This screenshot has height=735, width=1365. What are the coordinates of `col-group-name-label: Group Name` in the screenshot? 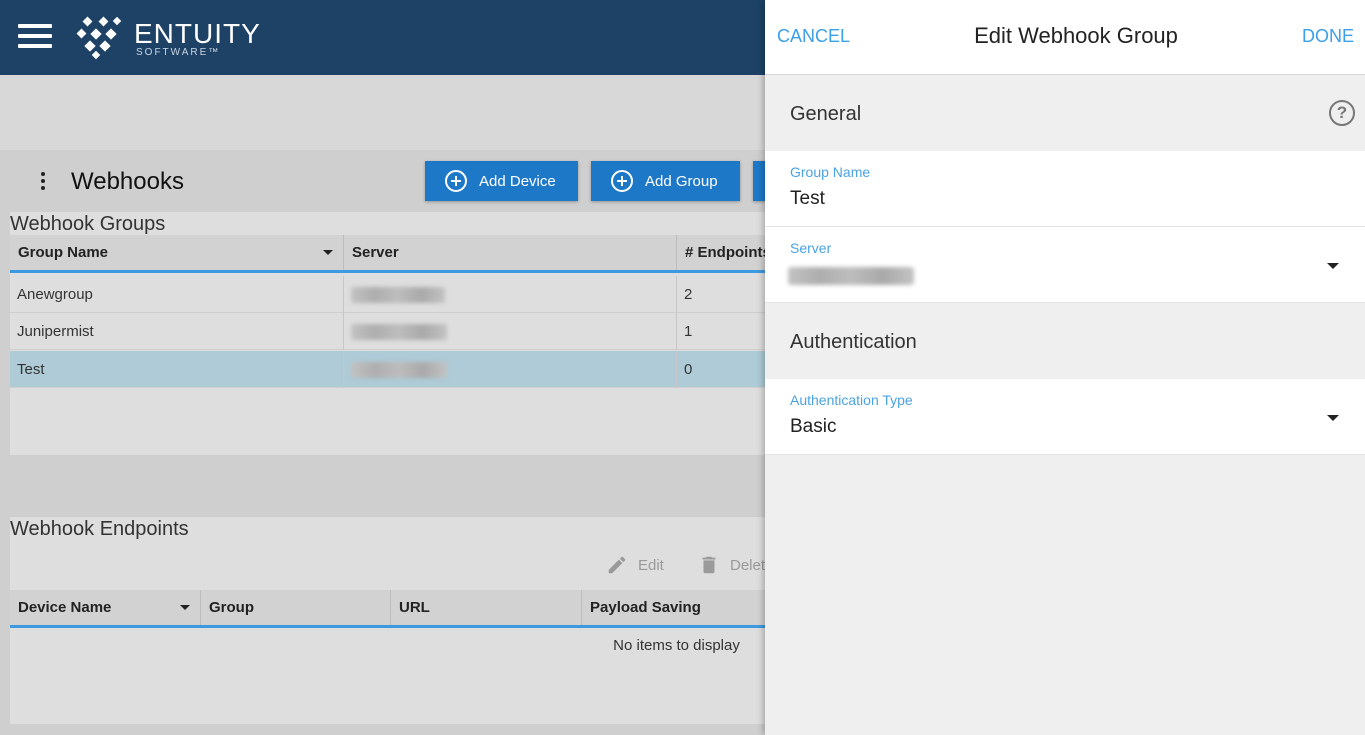 It's located at (63, 252).